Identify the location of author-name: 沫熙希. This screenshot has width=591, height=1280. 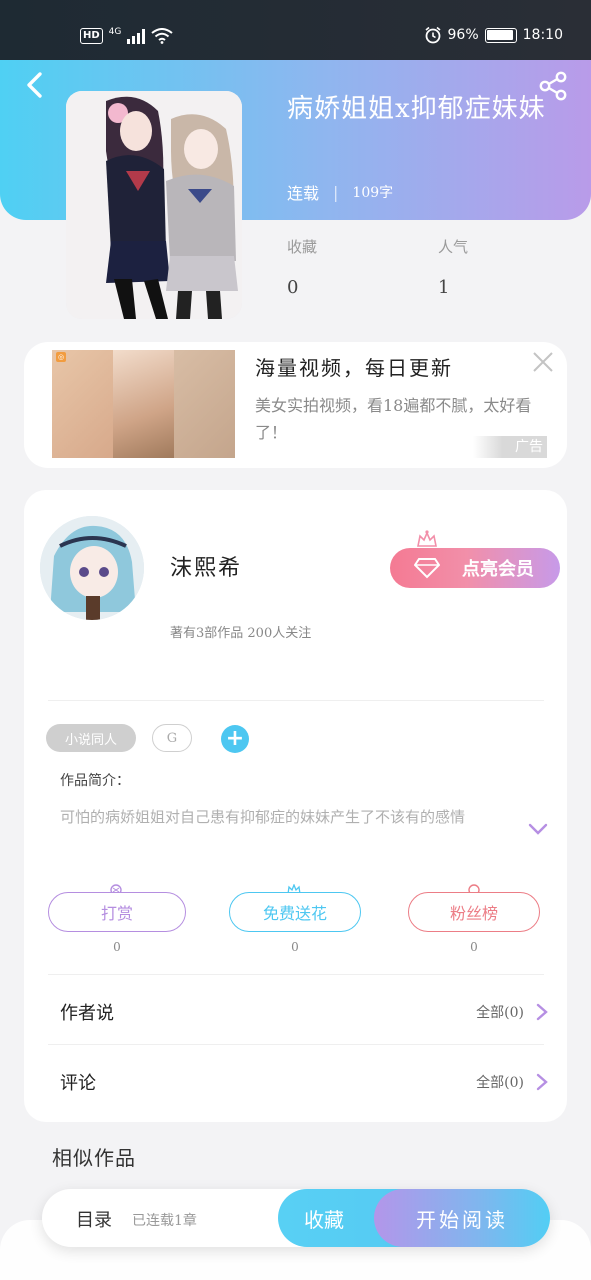
(206, 566).